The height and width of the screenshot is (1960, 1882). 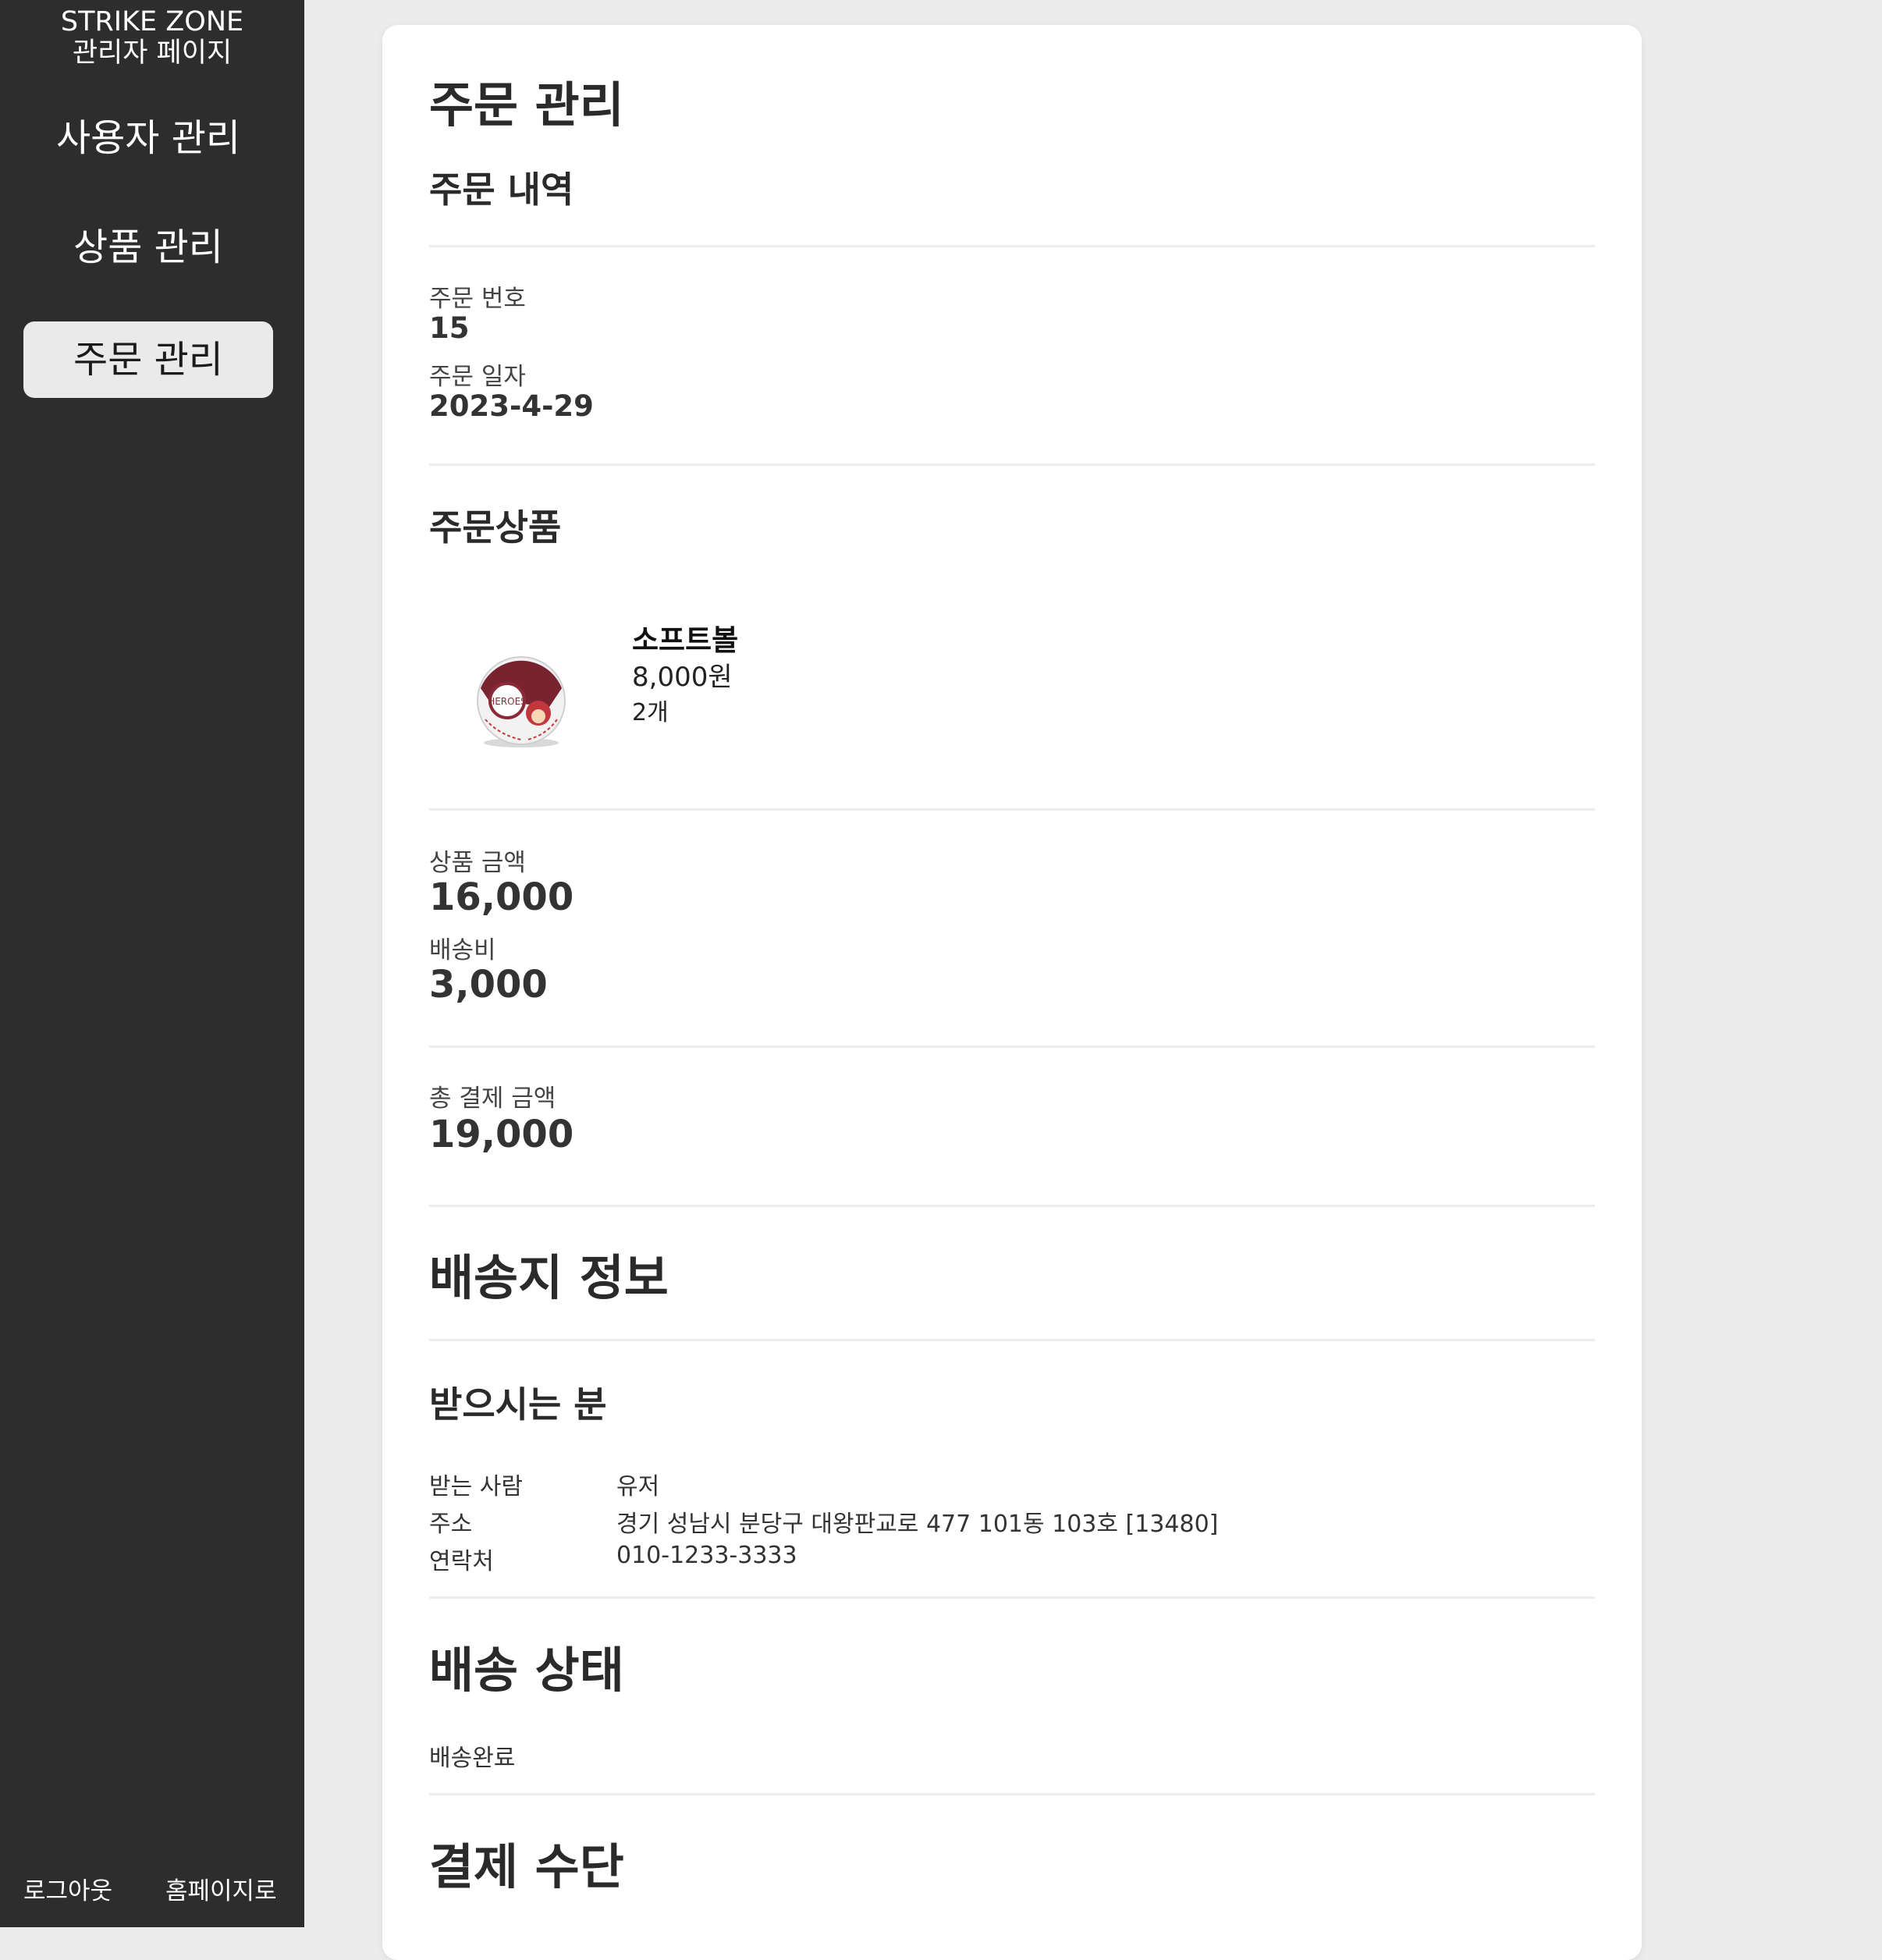 What do you see at coordinates (152, 21) in the screenshot?
I see `brand-line-1: STRIKE ZONE` at bounding box center [152, 21].